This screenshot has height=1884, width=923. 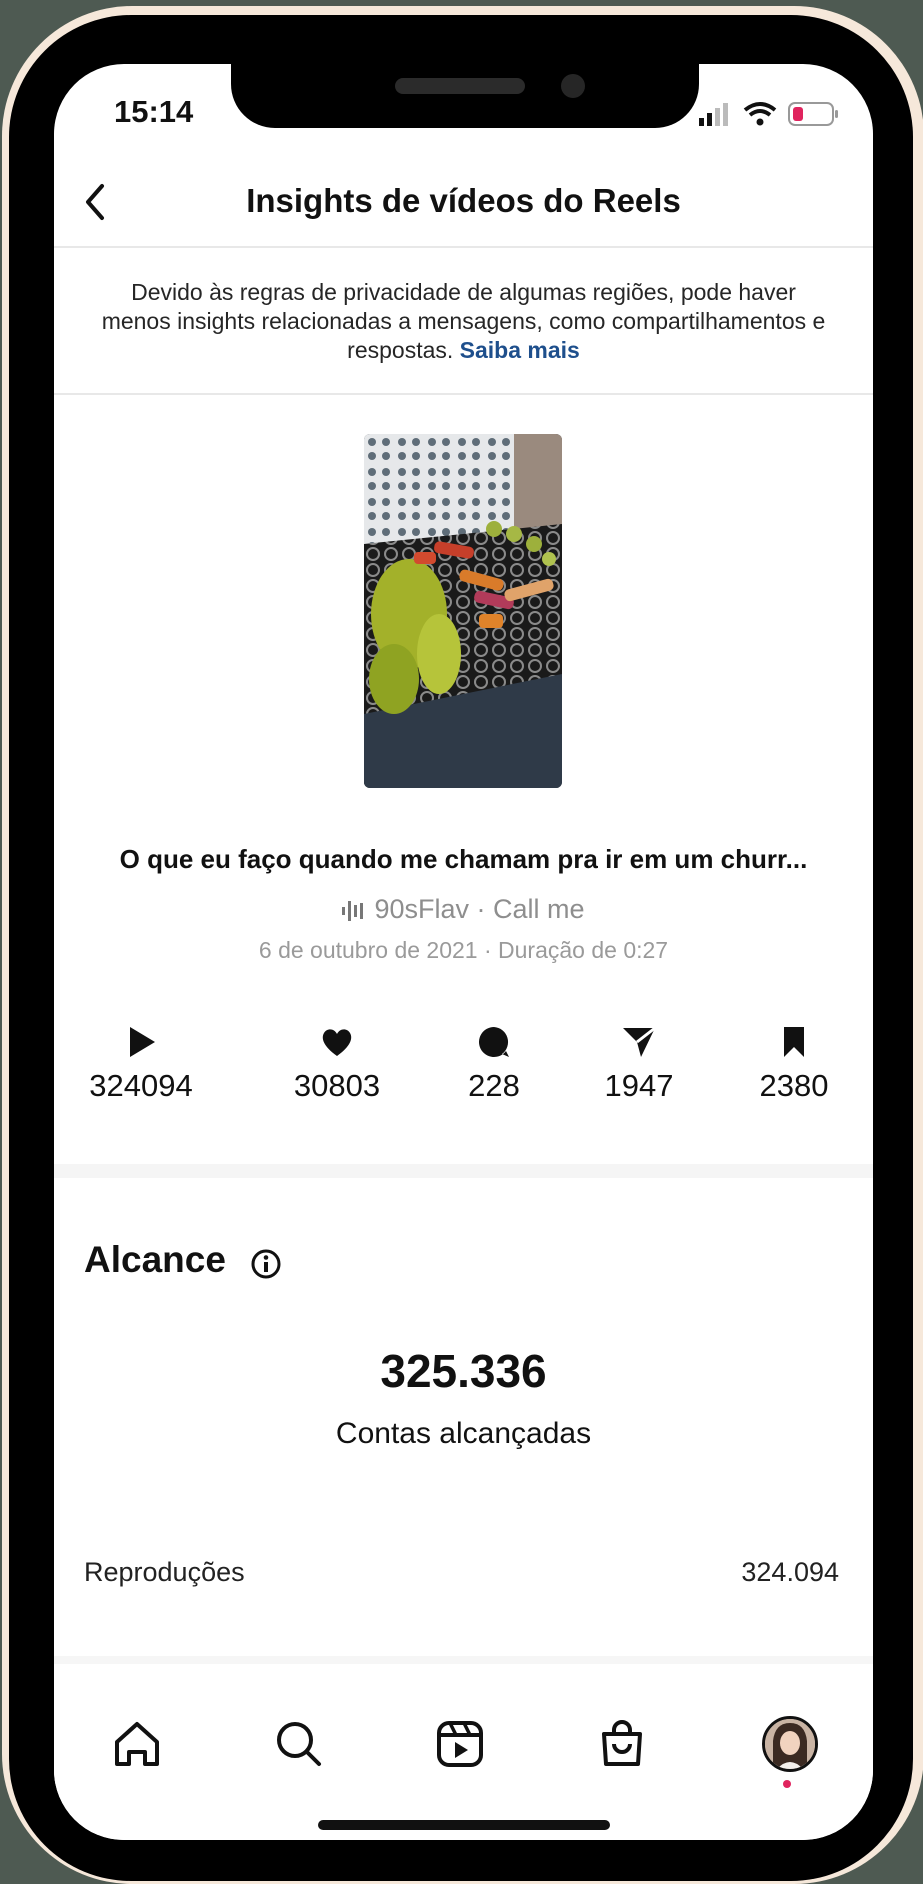 What do you see at coordinates (155, 1259) in the screenshot?
I see `reach-title: Alcance` at bounding box center [155, 1259].